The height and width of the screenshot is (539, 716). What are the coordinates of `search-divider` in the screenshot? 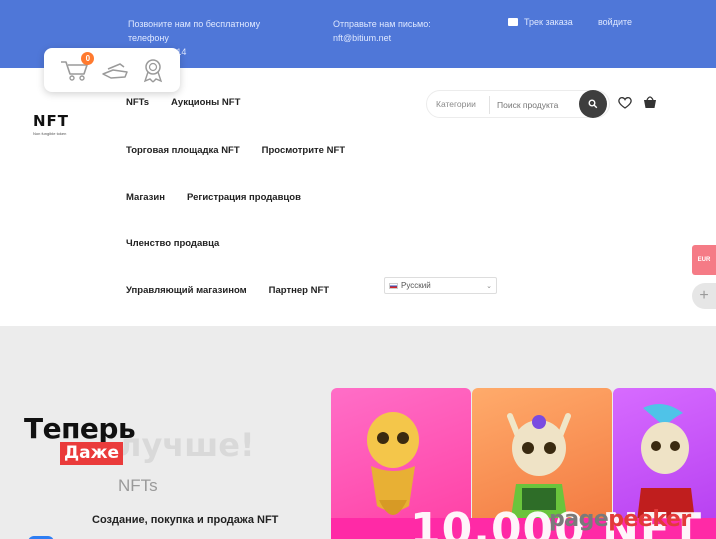 It's located at (489, 105).